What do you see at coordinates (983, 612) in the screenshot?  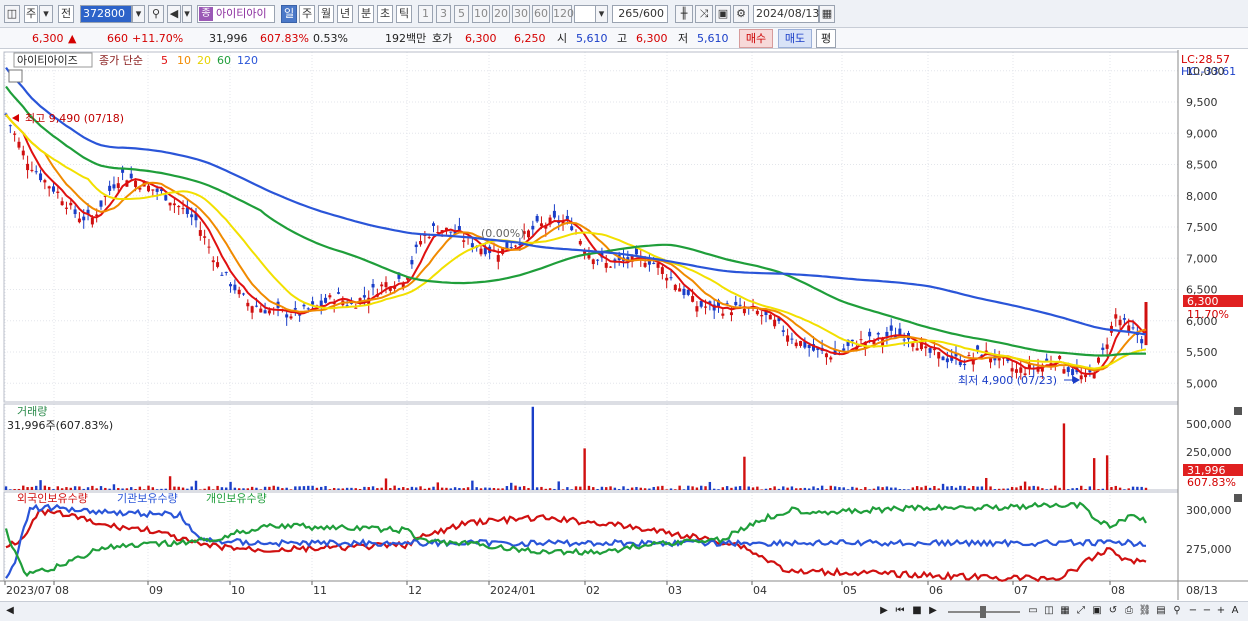 I see `zoom-slider-handle` at bounding box center [983, 612].